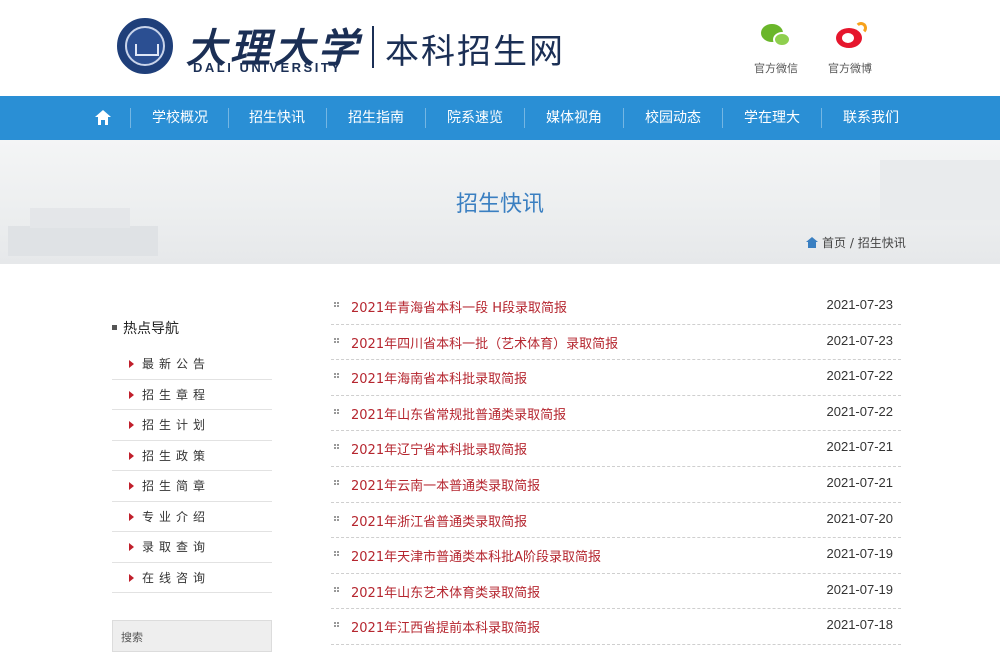  I want to click on list-item: 2021年江西省提前本科录取简报 2021-07-18, so click(616, 627).